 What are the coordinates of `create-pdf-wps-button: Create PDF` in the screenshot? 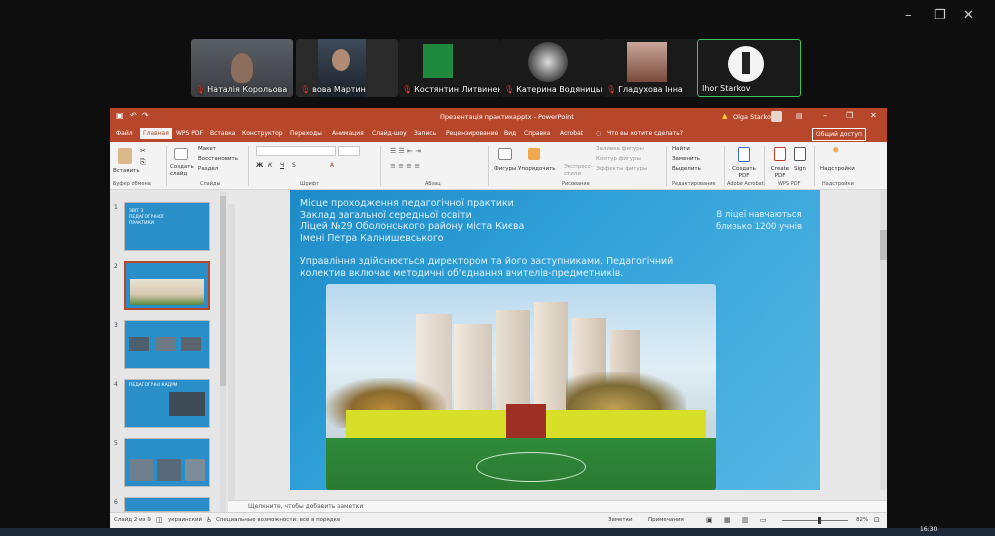 It's located at (780, 173).